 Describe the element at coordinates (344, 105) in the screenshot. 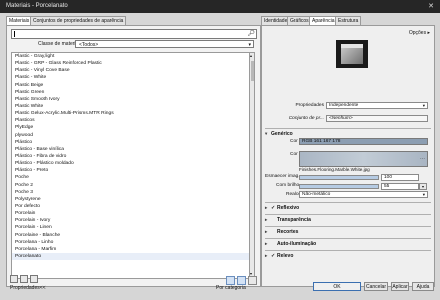

I see `properties-value: Independente` at that location.